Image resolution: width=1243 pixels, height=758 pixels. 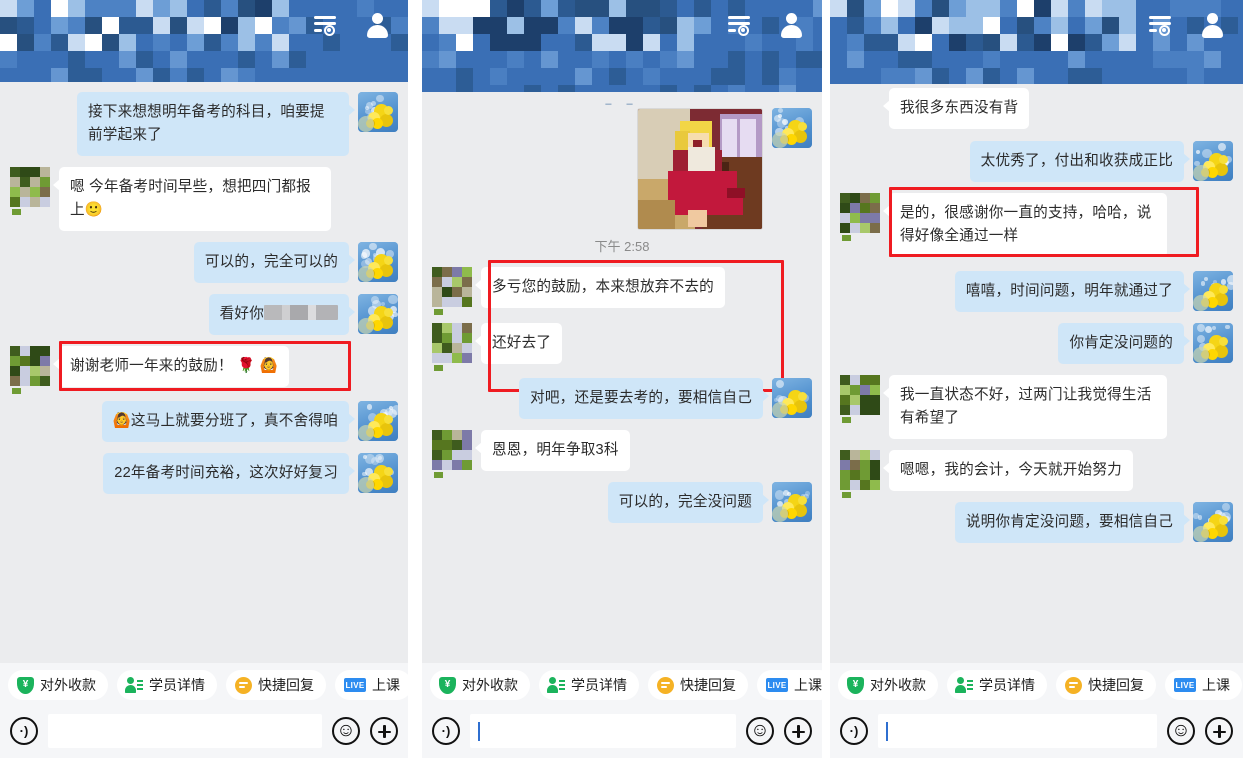 What do you see at coordinates (228, 422) in the screenshot?
I see `message-bubble: 🙆这马上就要分班了，真不舍得咱` at bounding box center [228, 422].